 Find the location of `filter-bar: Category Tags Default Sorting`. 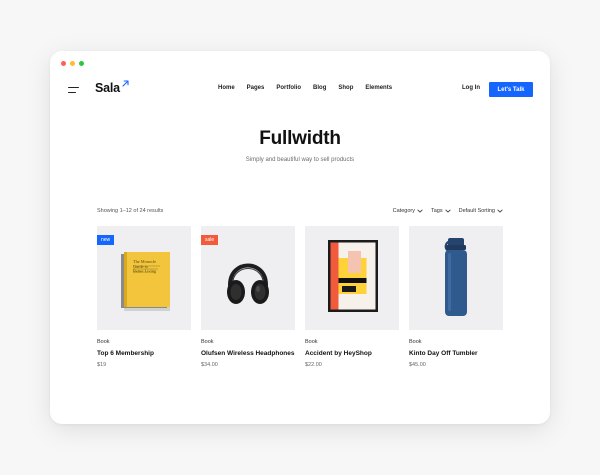

filter-bar: Category Tags Default Sorting is located at coordinates (448, 211).